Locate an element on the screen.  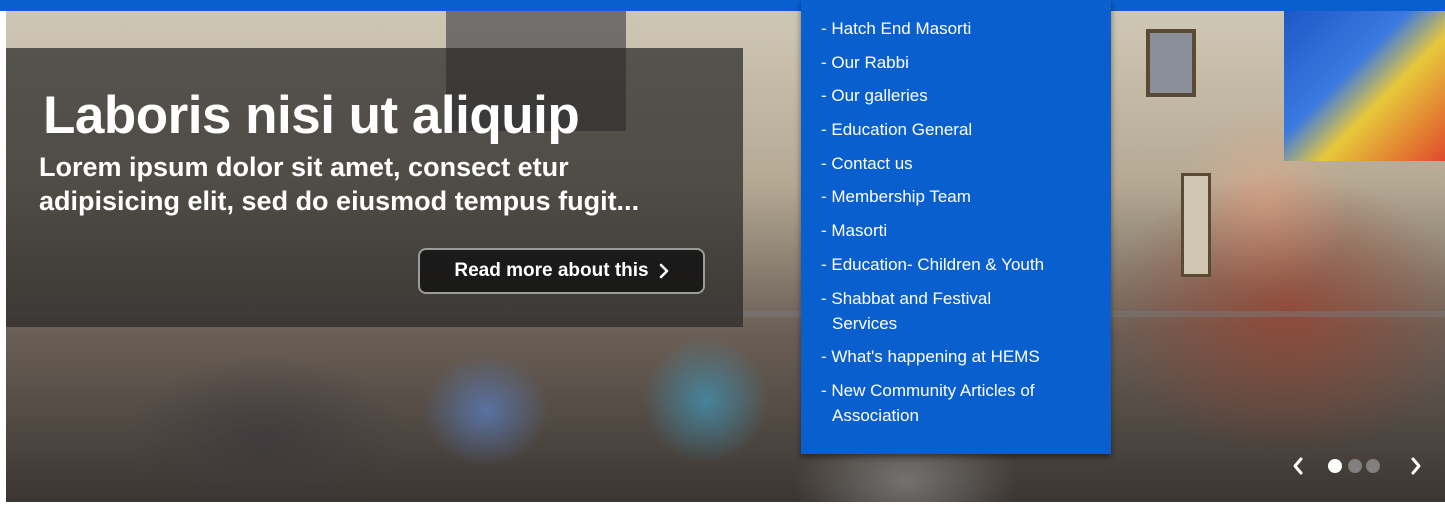
menu-item-membership-team: - Membership Team is located at coordinates (956, 196).